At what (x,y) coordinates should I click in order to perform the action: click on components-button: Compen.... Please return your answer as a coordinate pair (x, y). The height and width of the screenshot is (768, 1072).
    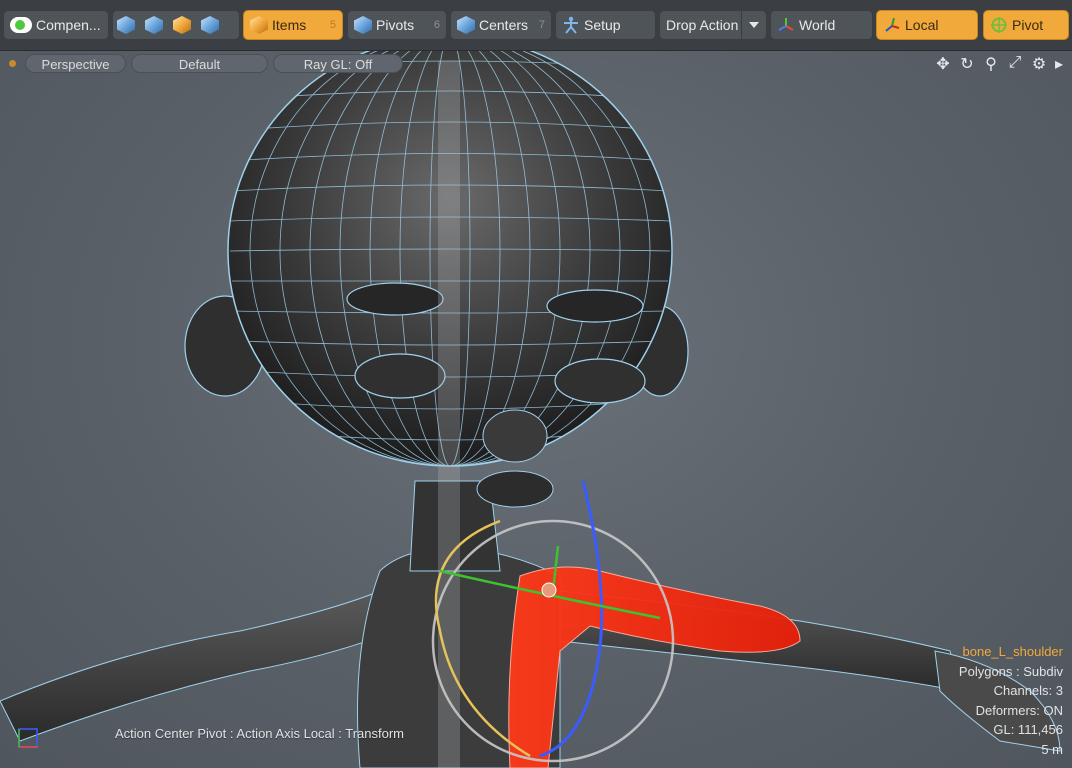
    Looking at the image, I should click on (56, 25).